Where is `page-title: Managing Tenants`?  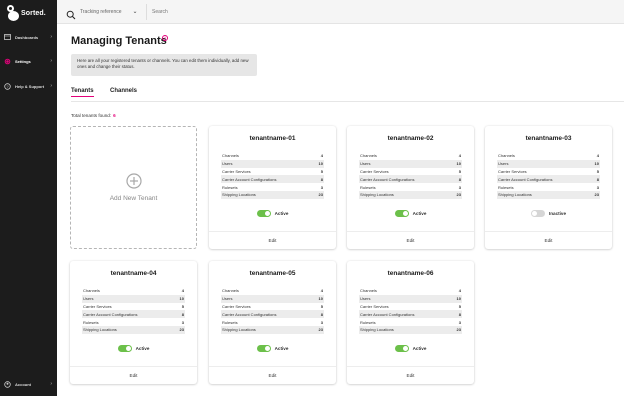 page-title: Managing Tenants is located at coordinates (119, 41).